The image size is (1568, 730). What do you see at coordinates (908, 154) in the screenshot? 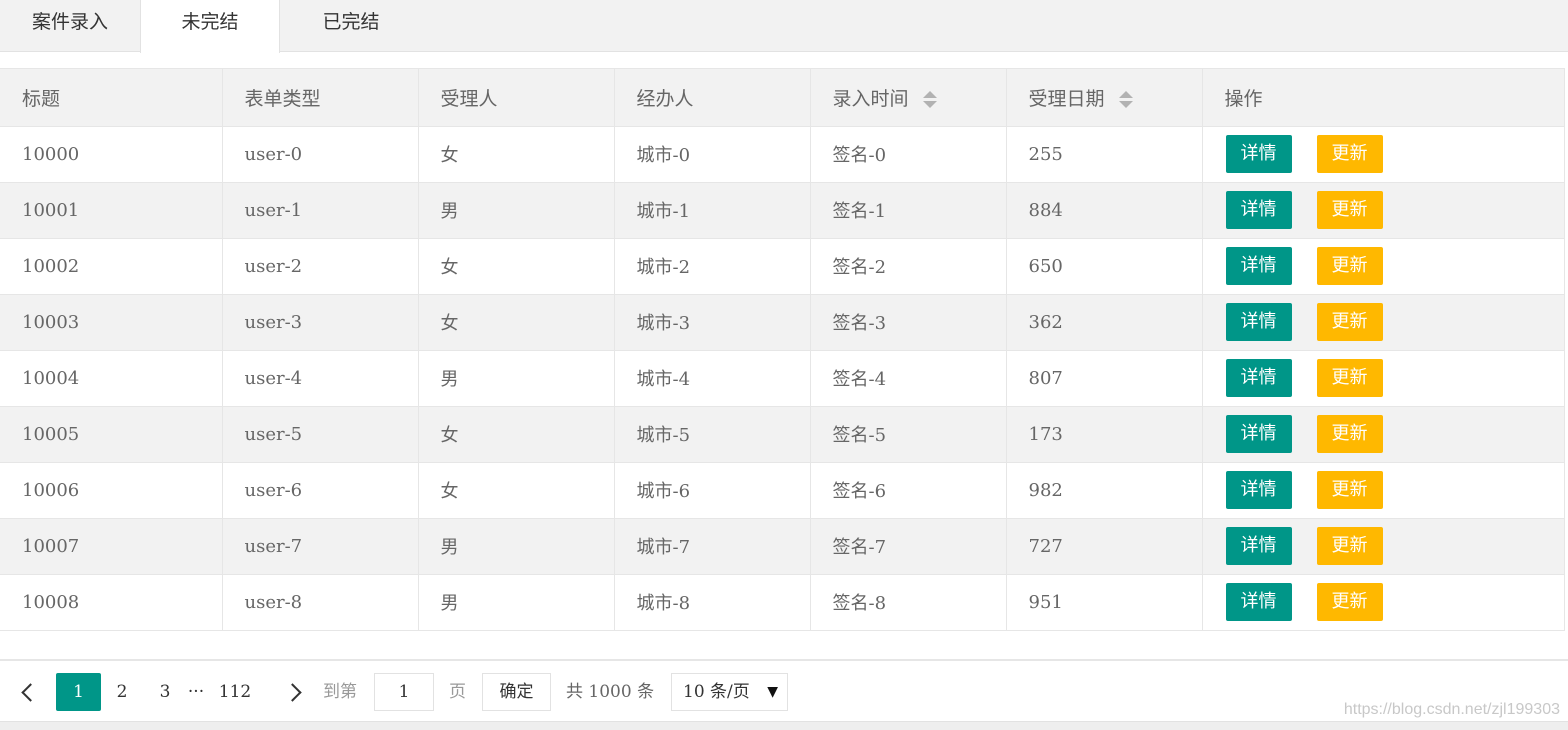
I see `cell-entry-time: 签名-0` at bounding box center [908, 154].